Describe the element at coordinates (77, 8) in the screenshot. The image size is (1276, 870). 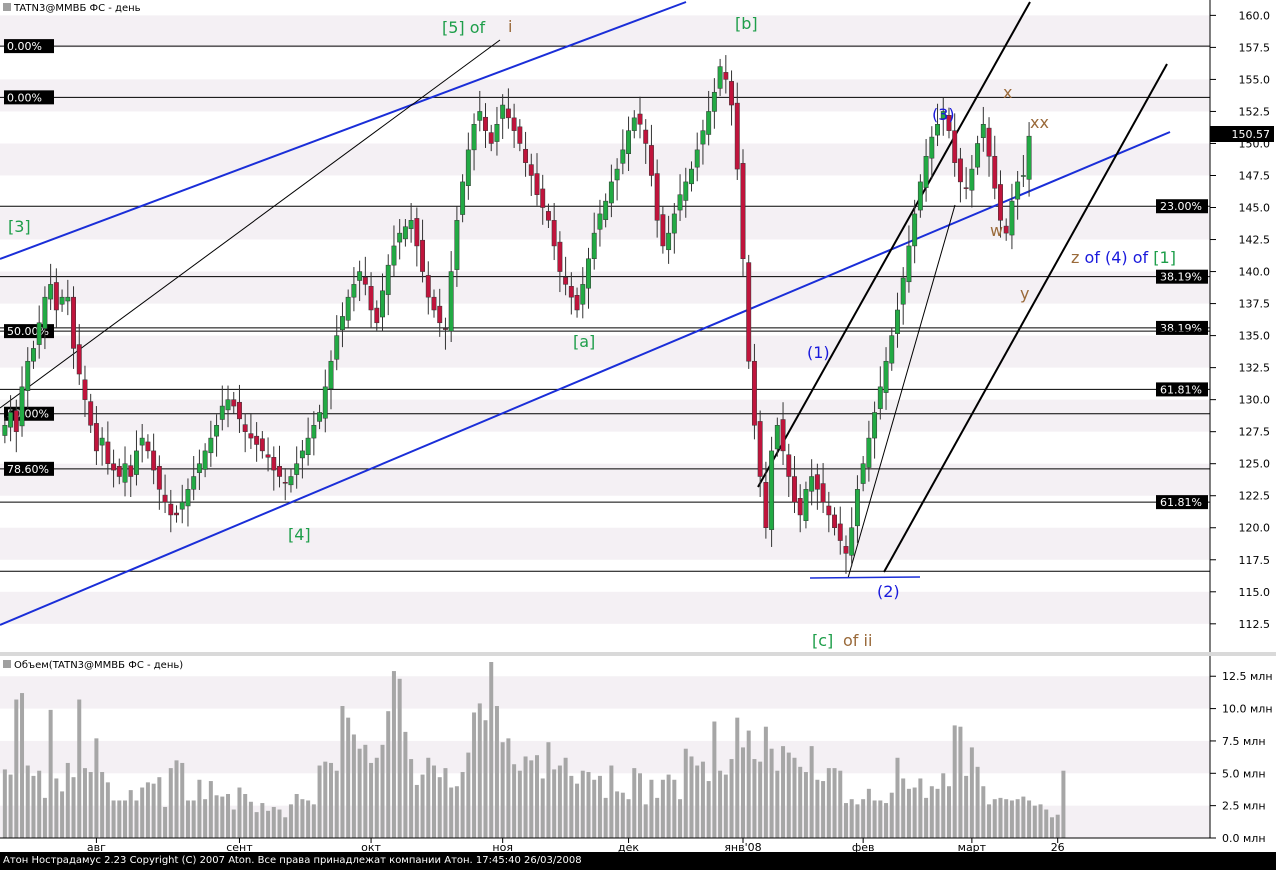
I see `price-panel-title-text: TATN3@ММВБ ФС - день` at that location.